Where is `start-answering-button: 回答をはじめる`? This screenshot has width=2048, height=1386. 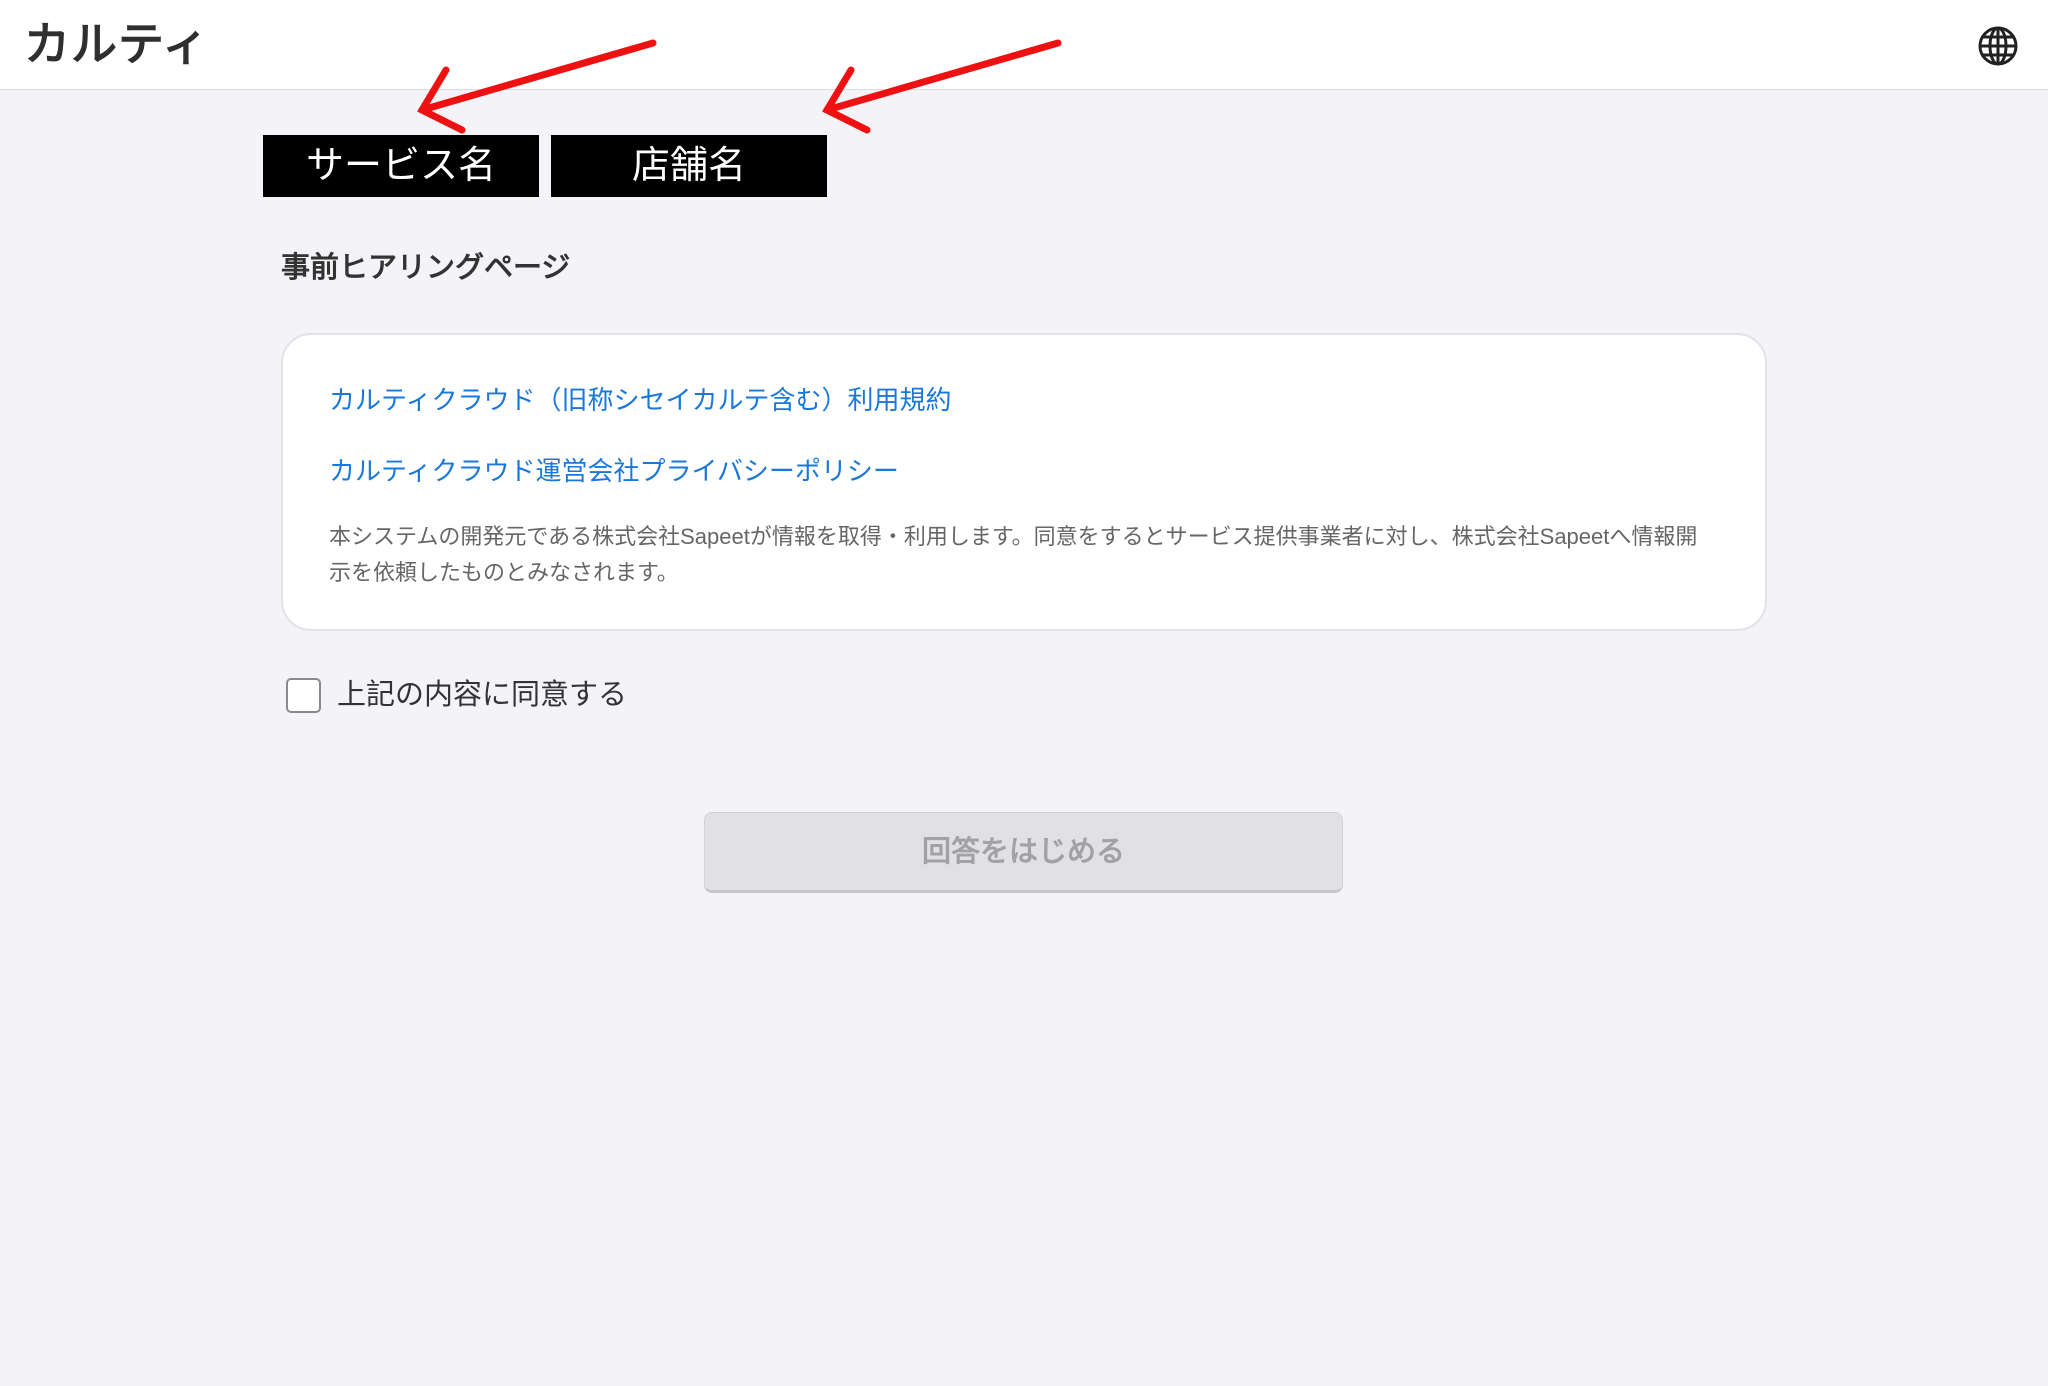
start-answering-button: 回答をはじめる is located at coordinates (1023, 852).